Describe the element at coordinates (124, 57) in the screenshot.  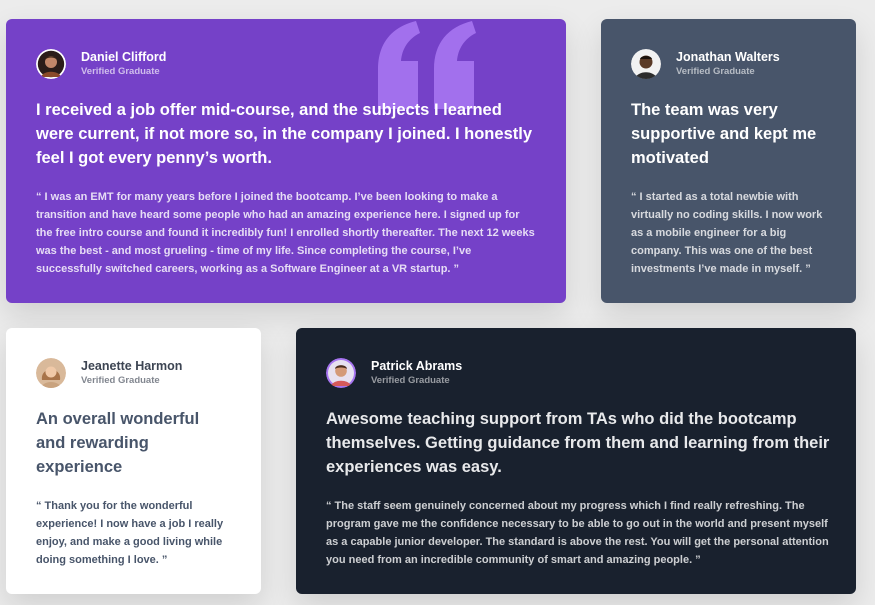
I see `author-name: Daniel Clifford` at that location.